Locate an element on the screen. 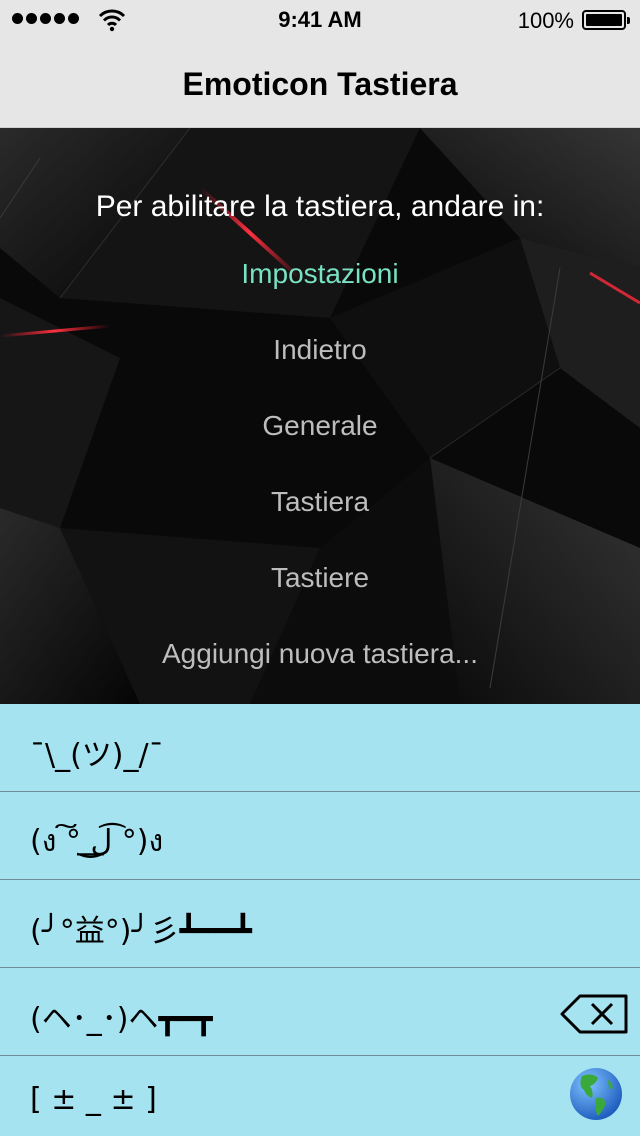  emoticon-label: (ヘ･_･)ヘ┳━┳ is located at coordinates (121, 1019).